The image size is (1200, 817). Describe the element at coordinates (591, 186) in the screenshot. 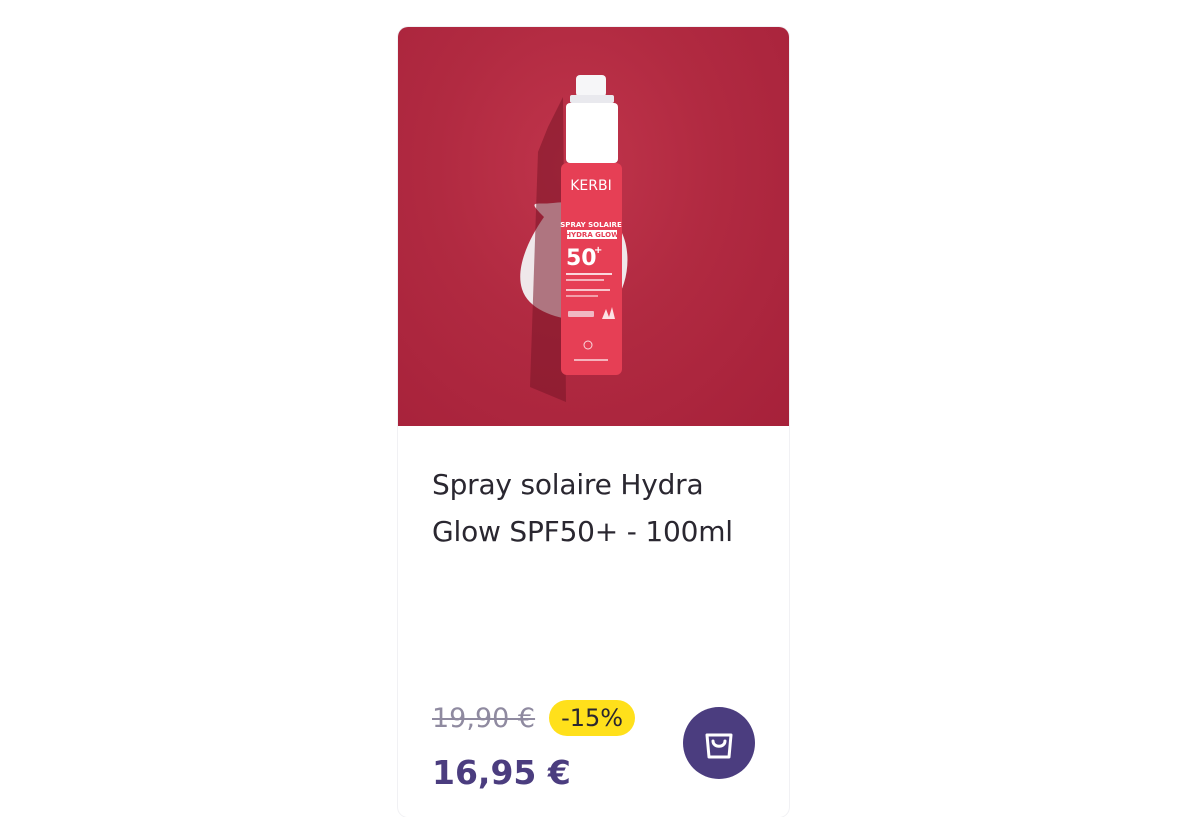

I see `bottle-brand: KERBI` at that location.